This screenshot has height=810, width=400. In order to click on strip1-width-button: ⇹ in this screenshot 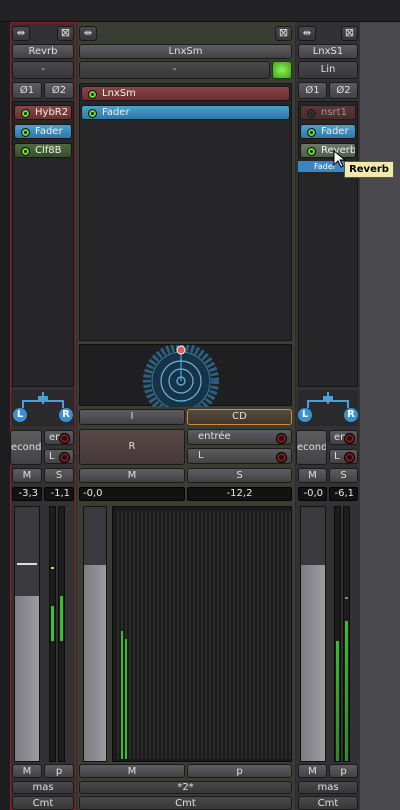, I will do `click(21, 33)`.